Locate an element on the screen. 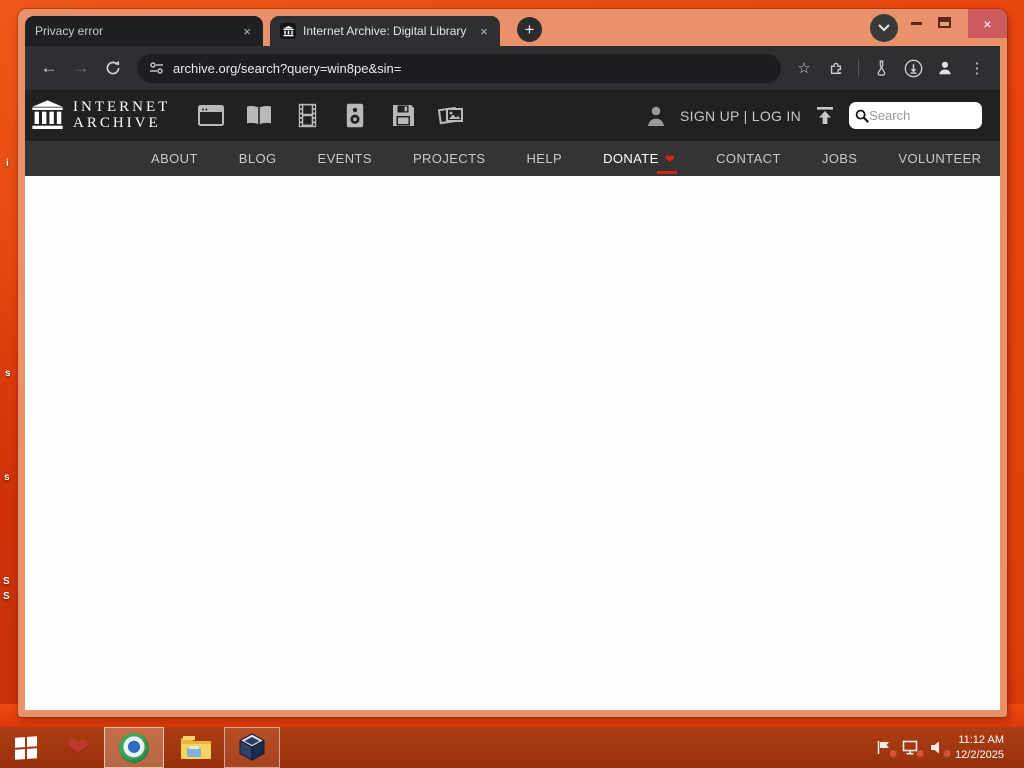  downloads-icon is located at coordinates (913, 68).